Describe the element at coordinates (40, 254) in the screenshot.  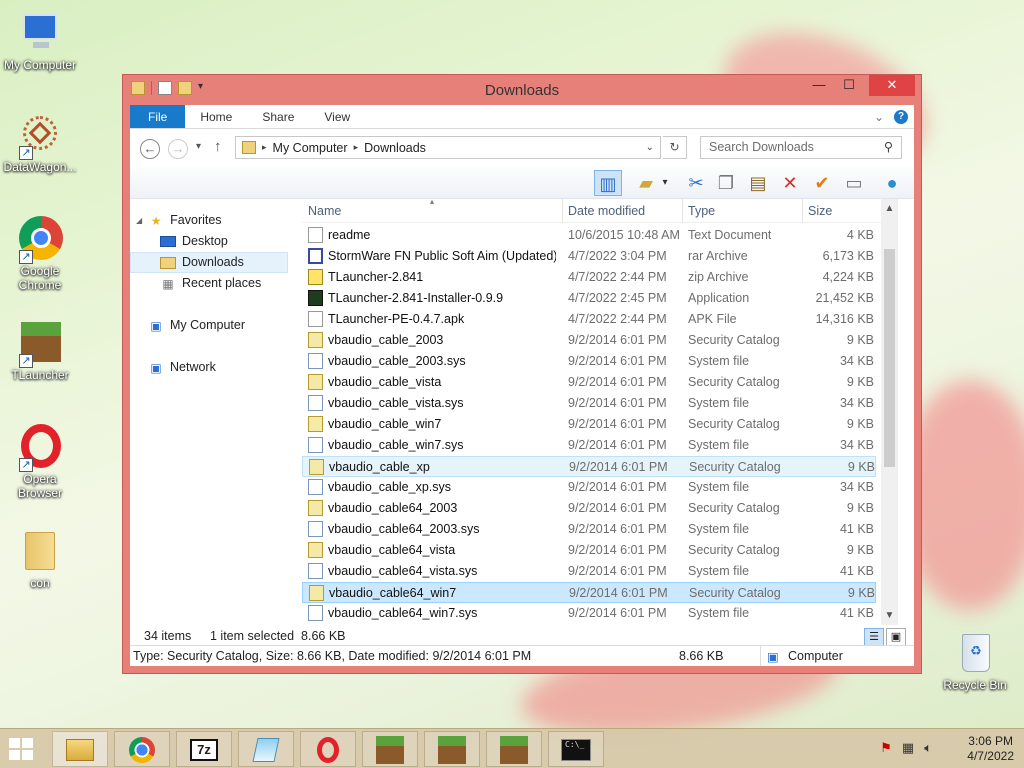
I see `desktop-icon-chrome: ↗ Google Chrome` at that location.